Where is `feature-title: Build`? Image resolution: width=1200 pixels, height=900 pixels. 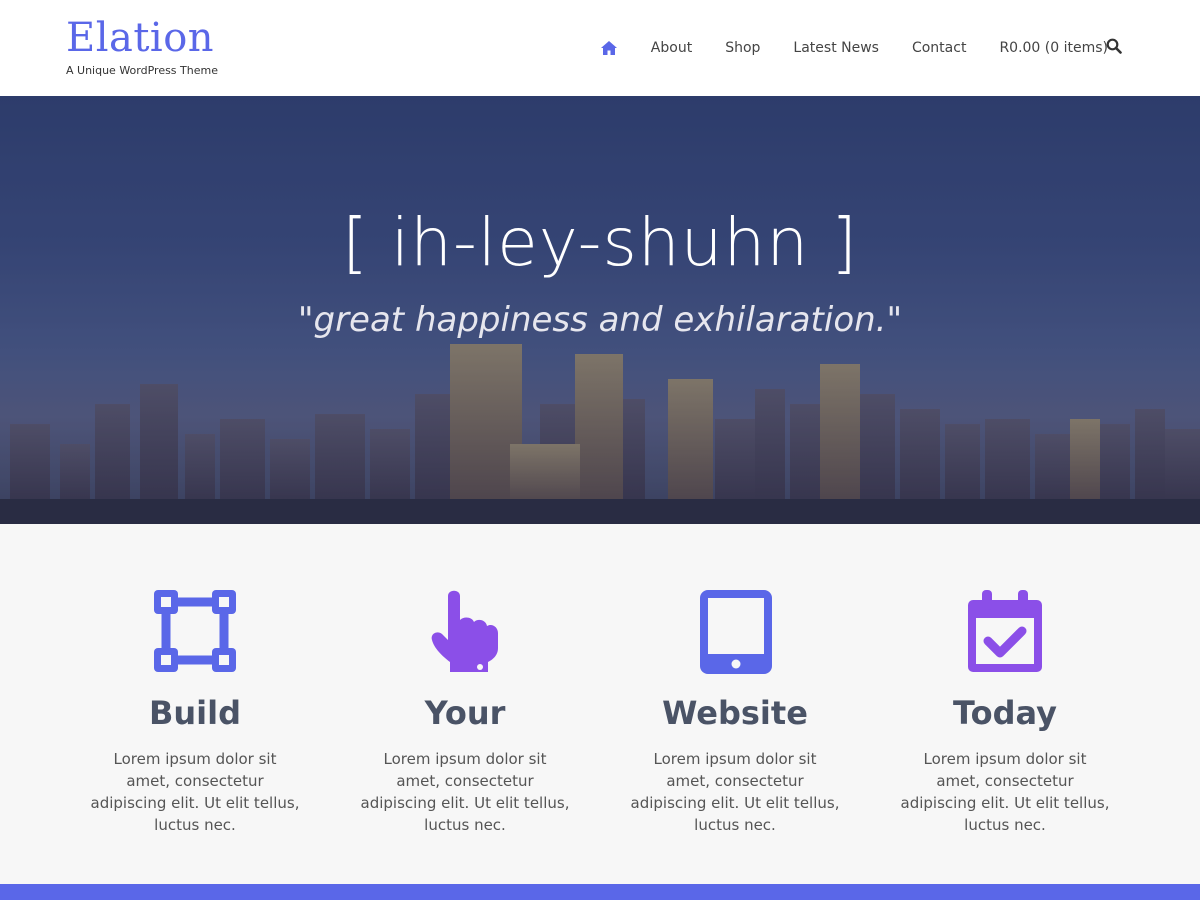
feature-title: Build is located at coordinates (194, 713).